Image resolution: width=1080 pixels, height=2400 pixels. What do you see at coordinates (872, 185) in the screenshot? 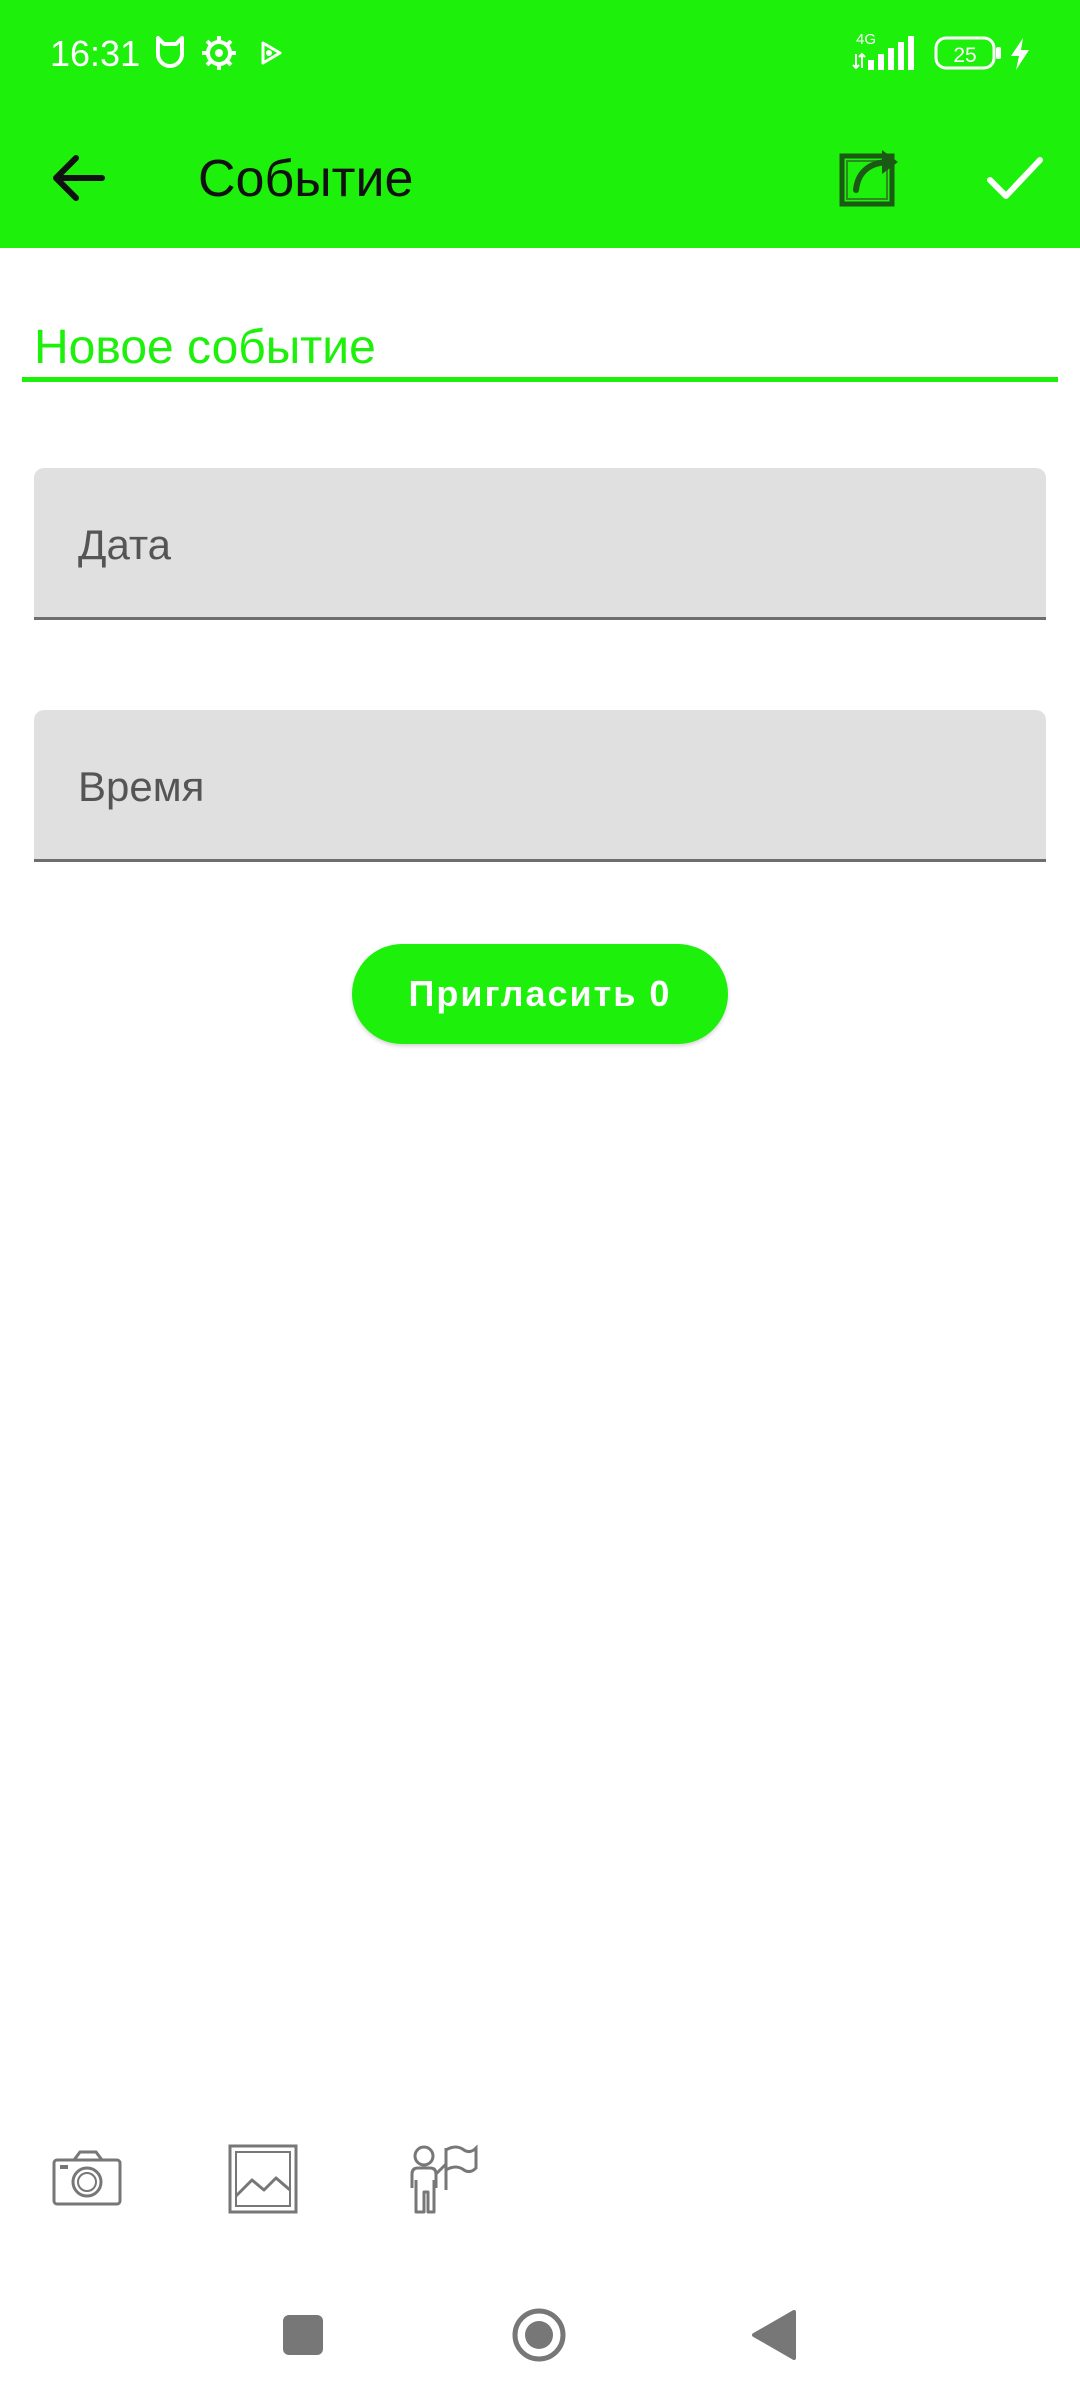
I see `share-icon` at bounding box center [872, 185].